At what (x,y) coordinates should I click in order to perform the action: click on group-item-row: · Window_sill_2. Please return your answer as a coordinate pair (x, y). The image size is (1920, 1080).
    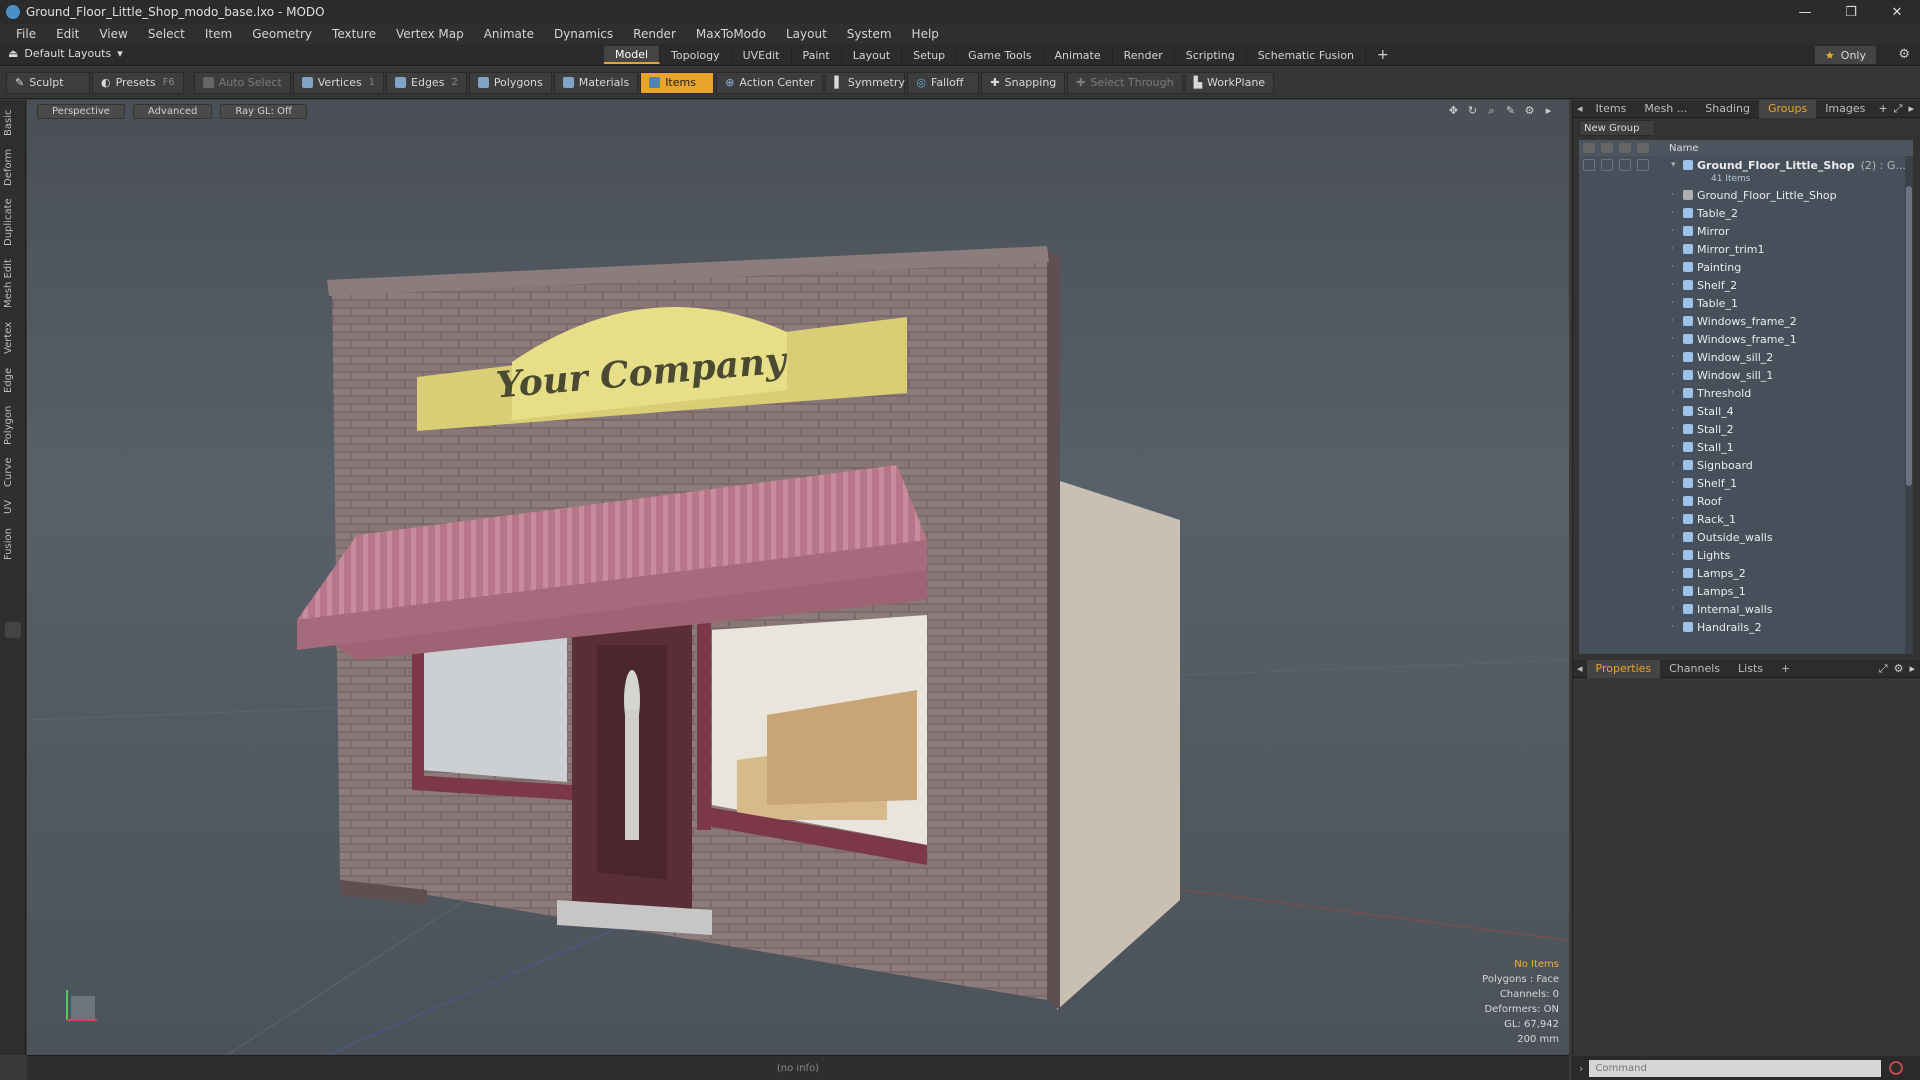
    Looking at the image, I should click on (1746, 357).